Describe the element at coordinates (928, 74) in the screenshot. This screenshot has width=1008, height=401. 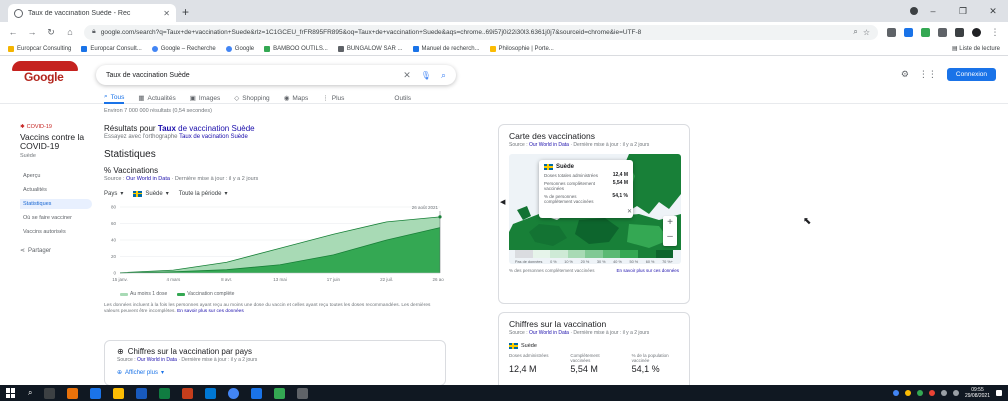
I see `apps-grid-icon: ⋮⋮` at that location.